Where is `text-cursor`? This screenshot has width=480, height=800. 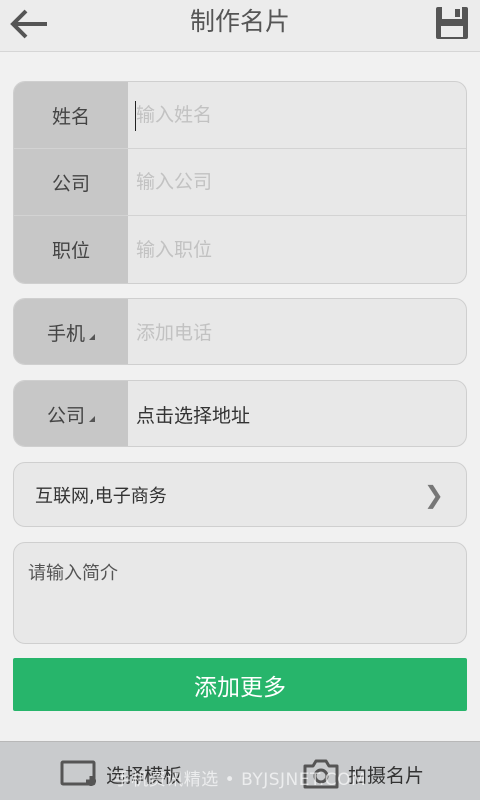 text-cursor is located at coordinates (135, 116).